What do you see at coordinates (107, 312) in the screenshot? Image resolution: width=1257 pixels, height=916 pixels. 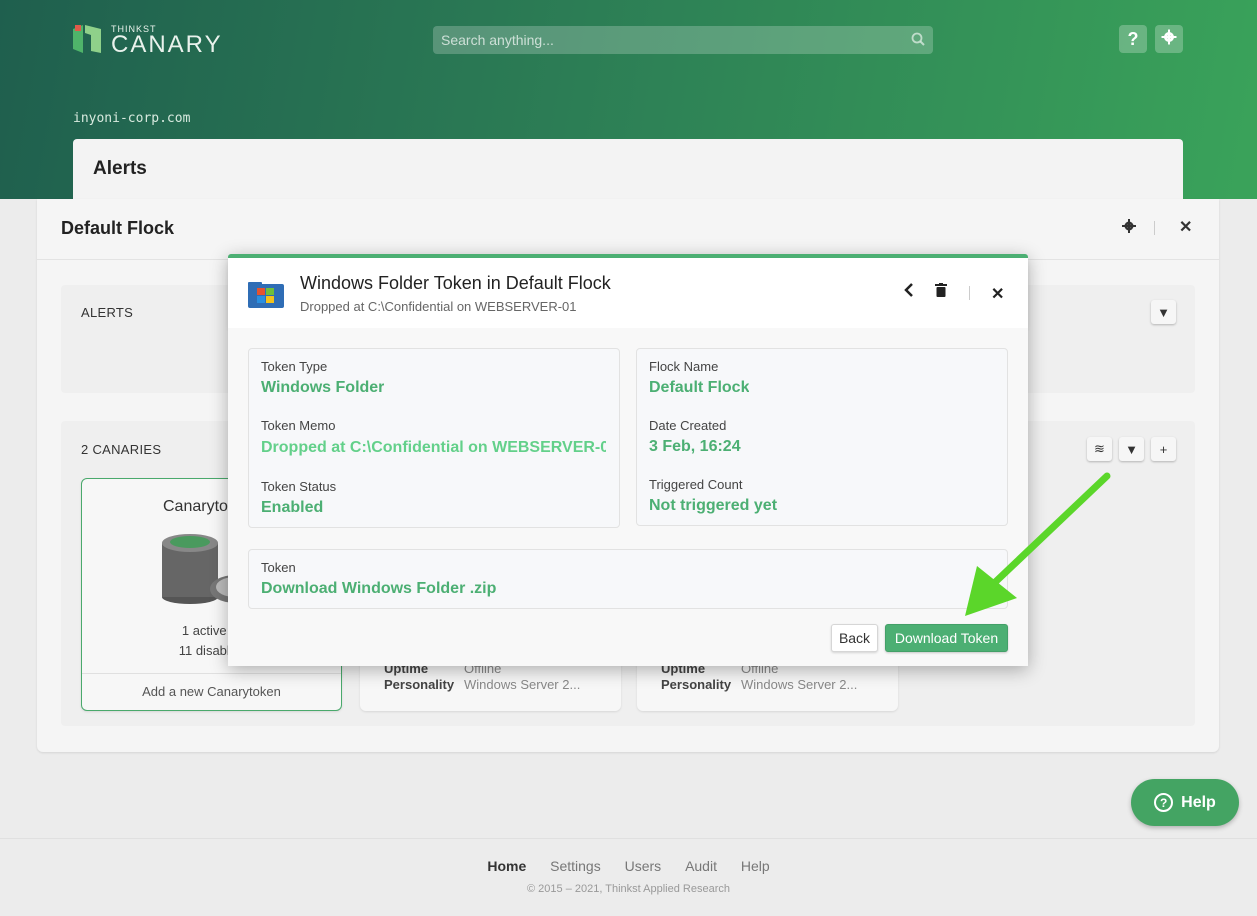 I see `alerts-section-label: ALERTS` at bounding box center [107, 312].